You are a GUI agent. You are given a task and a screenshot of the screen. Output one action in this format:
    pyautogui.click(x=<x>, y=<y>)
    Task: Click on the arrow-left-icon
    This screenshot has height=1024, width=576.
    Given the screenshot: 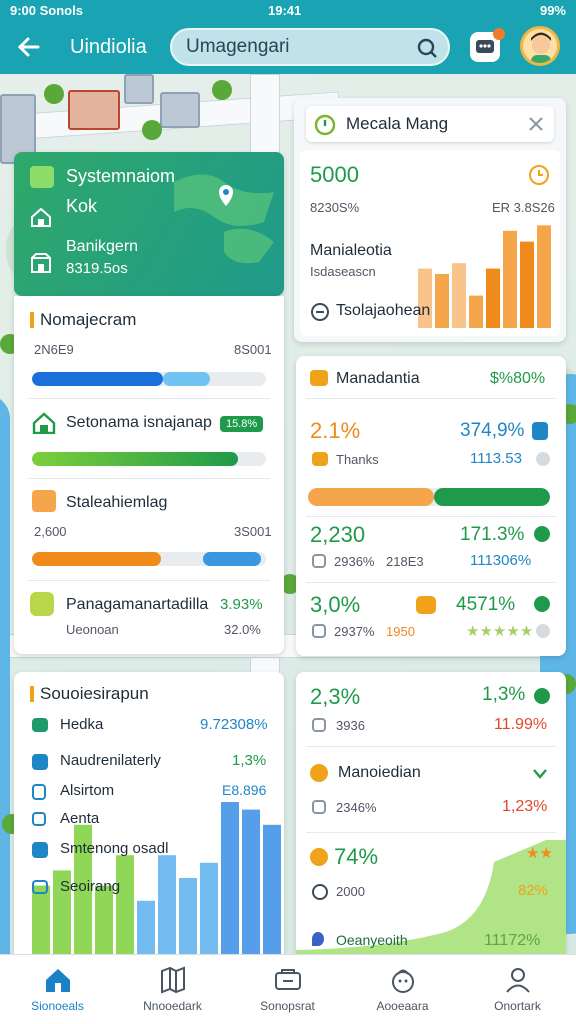 What is the action you would take?
    pyautogui.click(x=28, y=47)
    